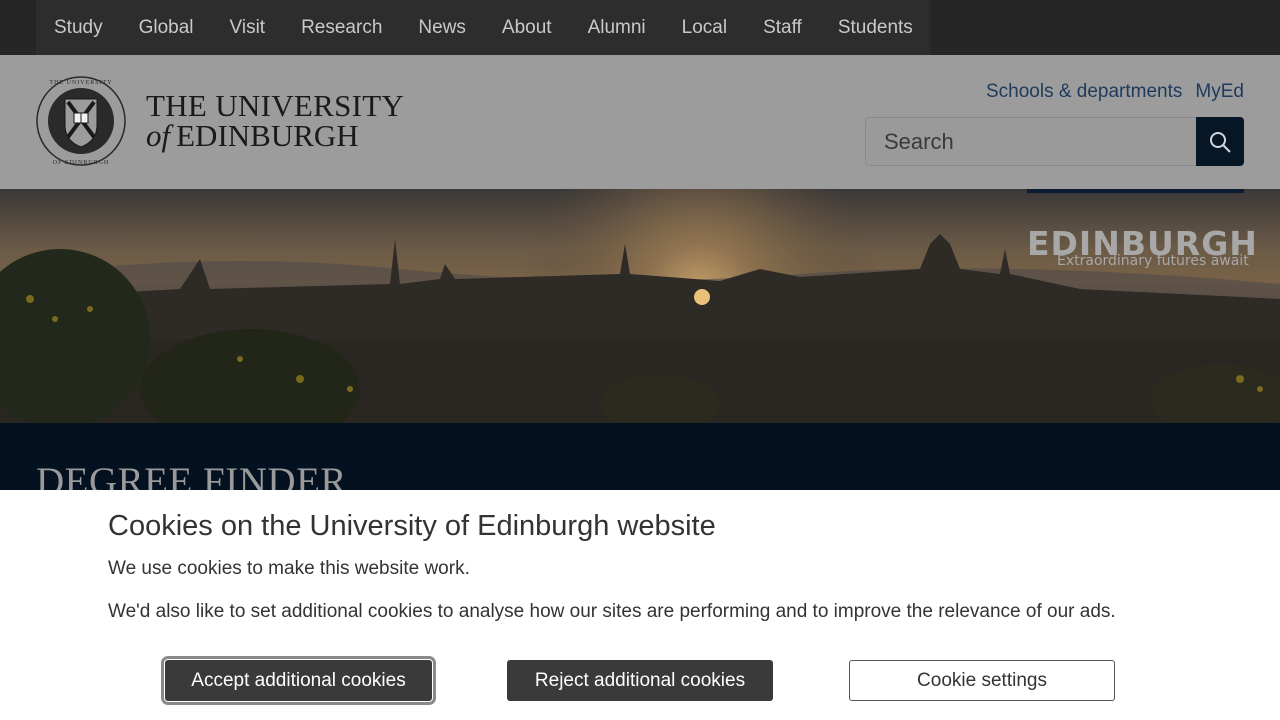 The image size is (1280, 720). I want to click on nav-link-visit: Visit, so click(248, 27).